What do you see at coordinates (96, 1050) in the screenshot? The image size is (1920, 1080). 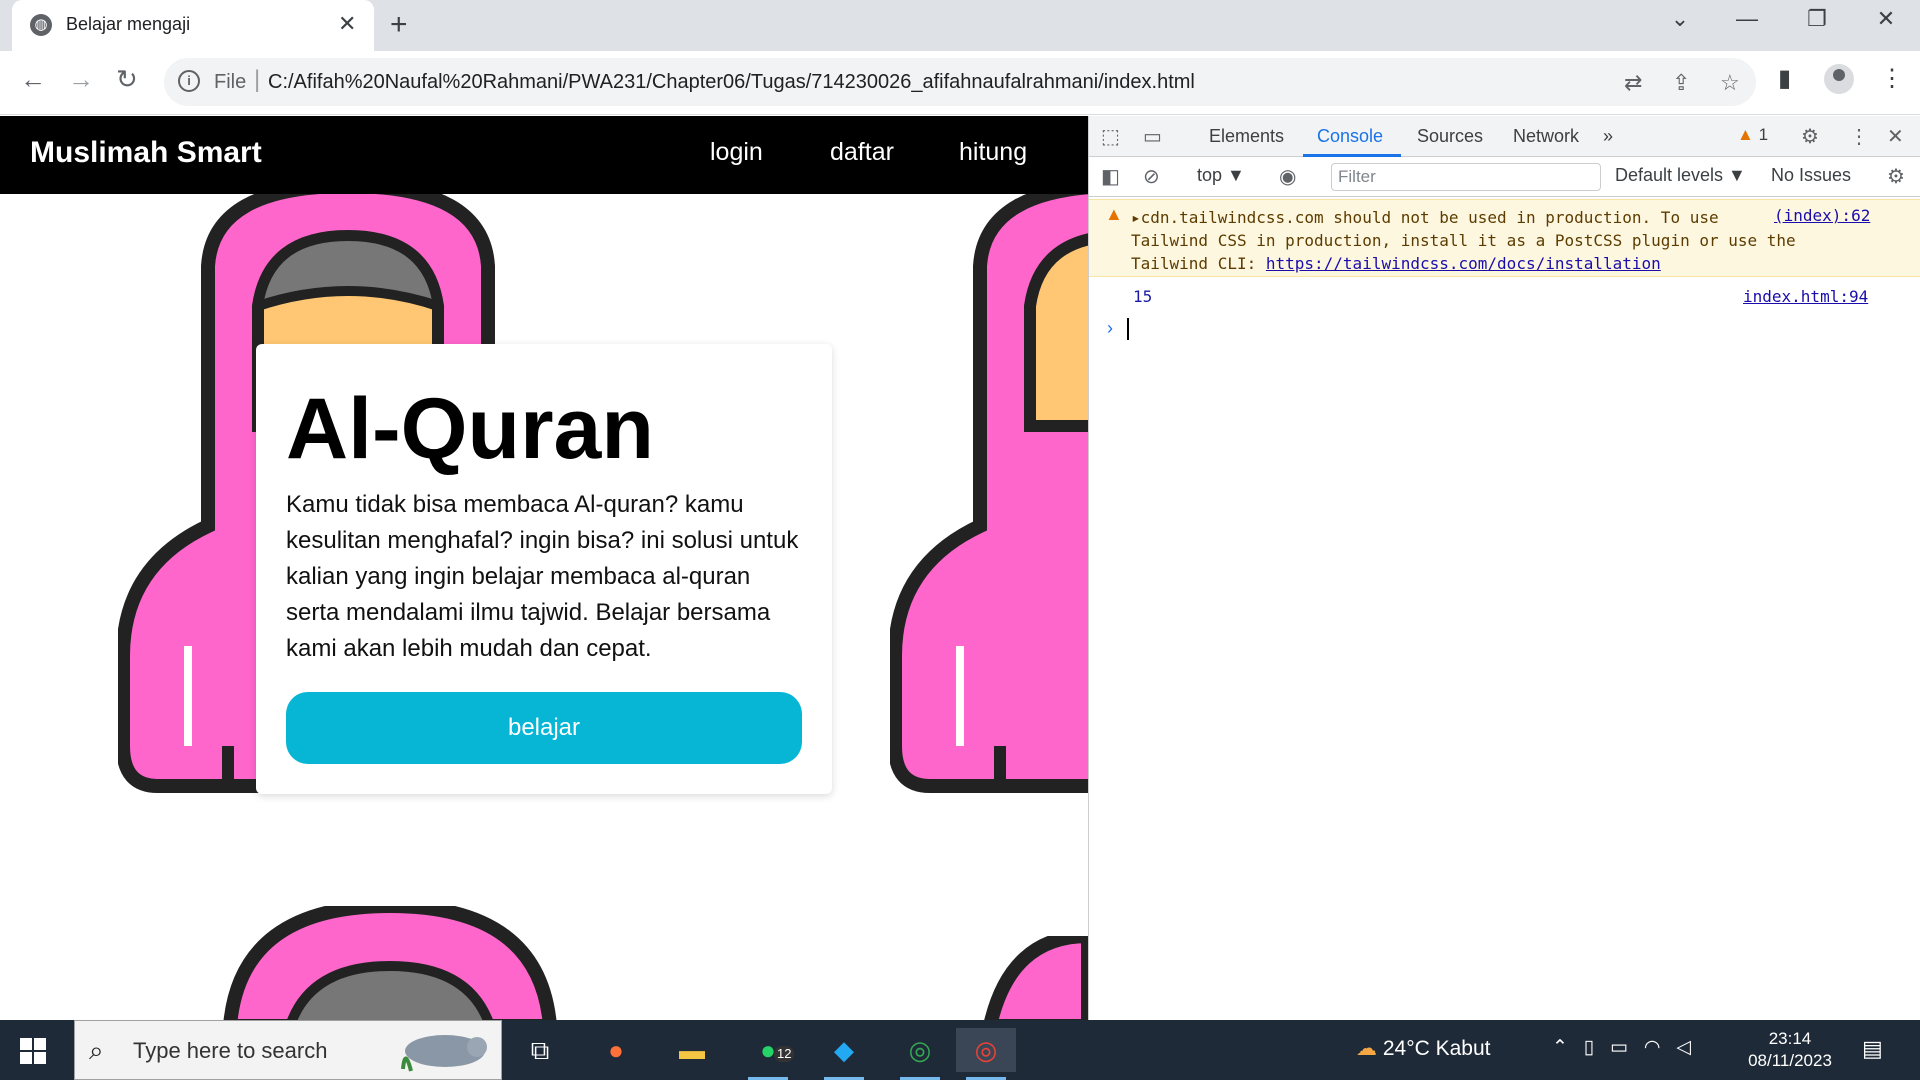 I see `search-icon: ⌕` at bounding box center [96, 1050].